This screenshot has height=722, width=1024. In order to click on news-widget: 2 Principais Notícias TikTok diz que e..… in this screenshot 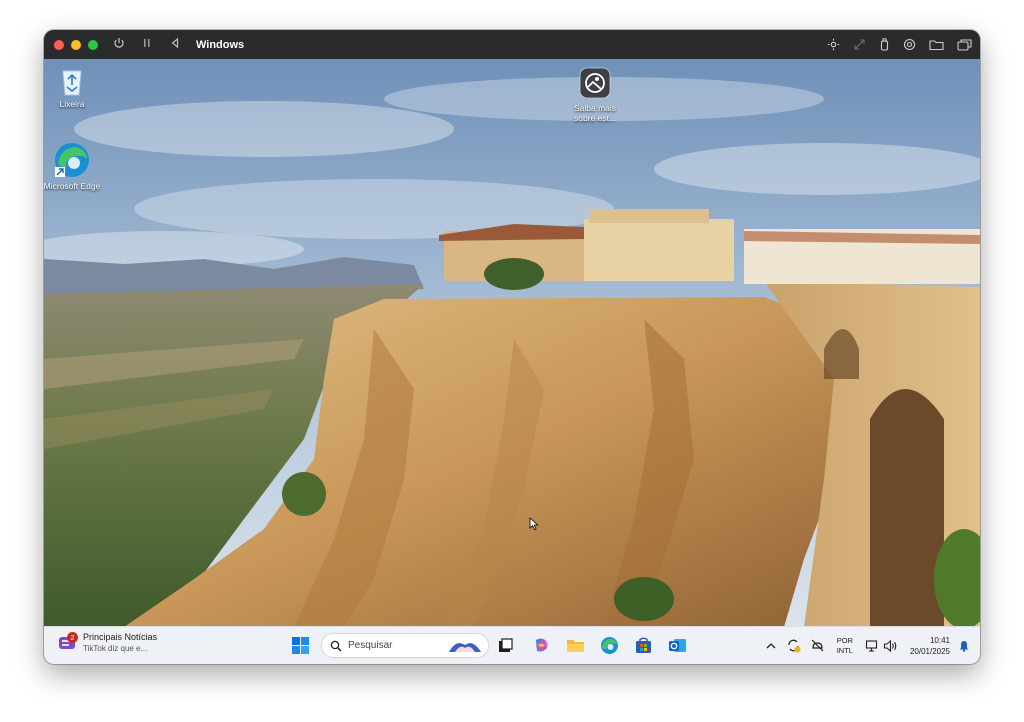, I will do `click(108, 642)`.